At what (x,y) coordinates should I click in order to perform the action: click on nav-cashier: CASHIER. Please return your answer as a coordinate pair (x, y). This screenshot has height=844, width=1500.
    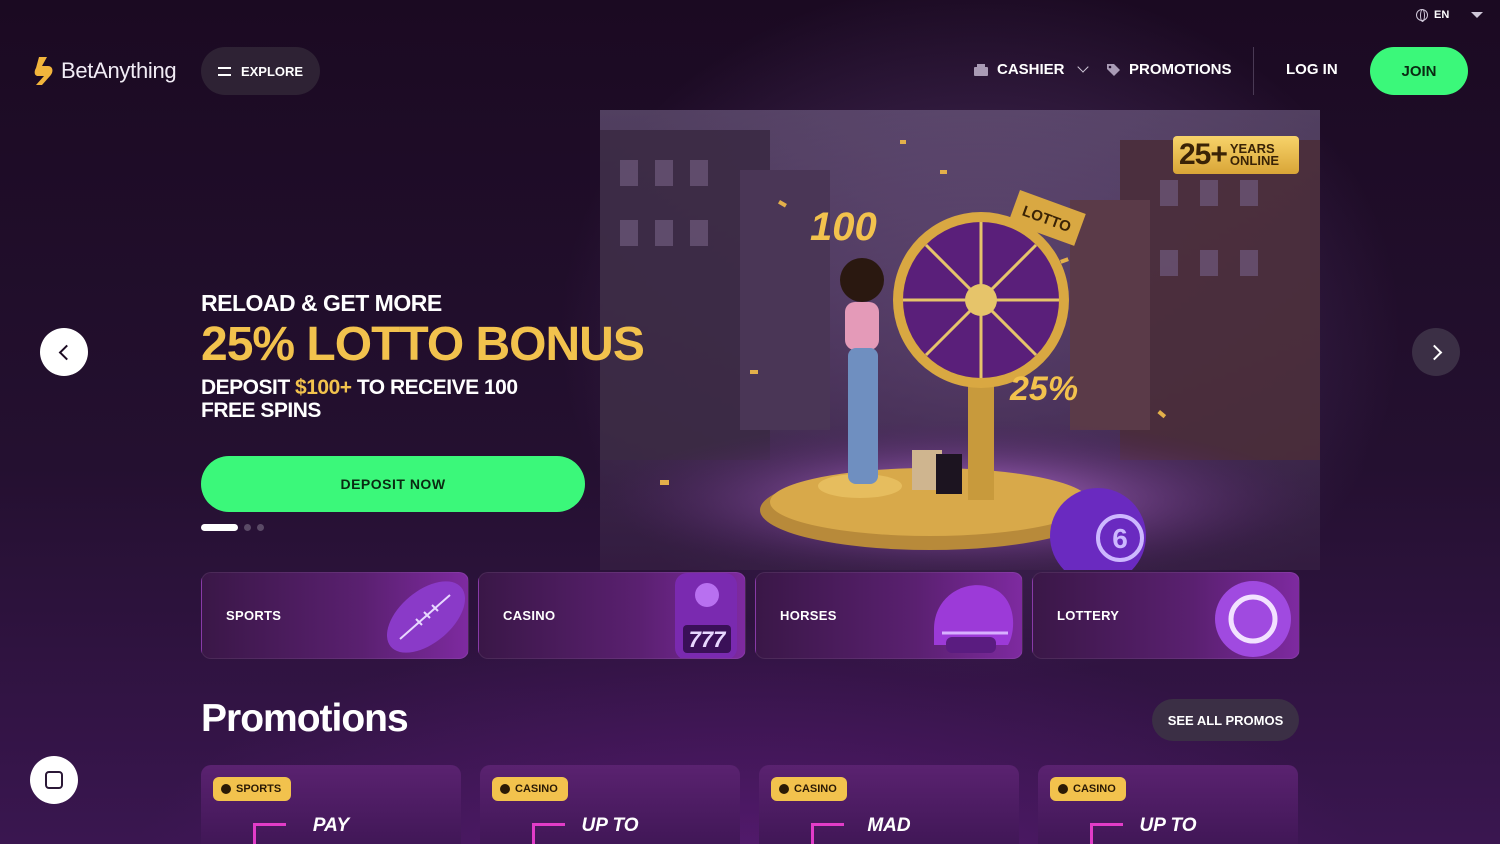
    Looking at the image, I should click on (1031, 69).